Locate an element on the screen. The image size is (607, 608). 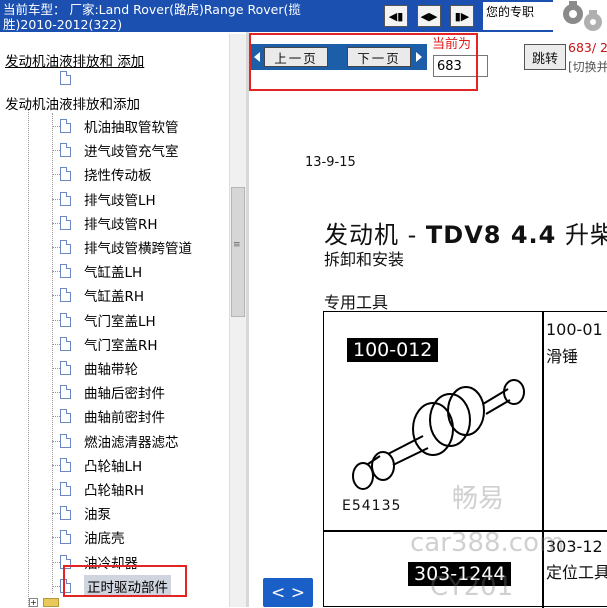
current-page-label: 当前为 is located at coordinates (452, 44).